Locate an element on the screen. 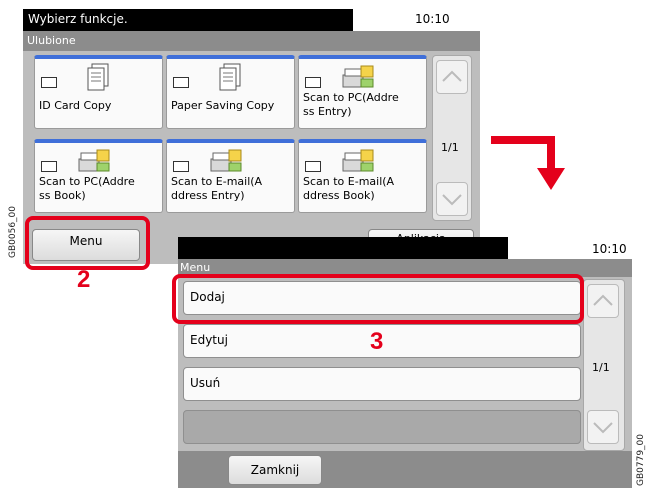  tile-paper-saving-copy: Paper Saving Copy is located at coordinates (230, 92).